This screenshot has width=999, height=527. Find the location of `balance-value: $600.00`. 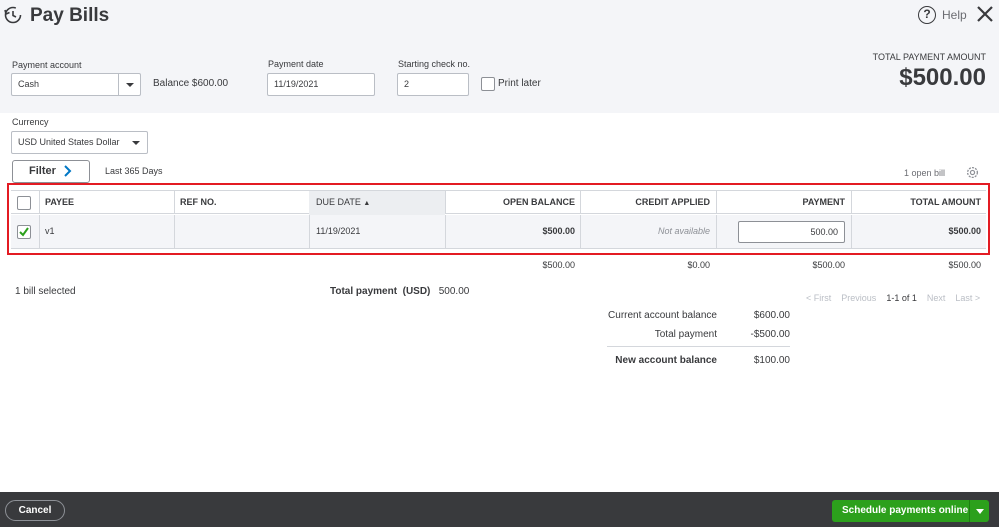

balance-value: $600.00 is located at coordinates (210, 83).